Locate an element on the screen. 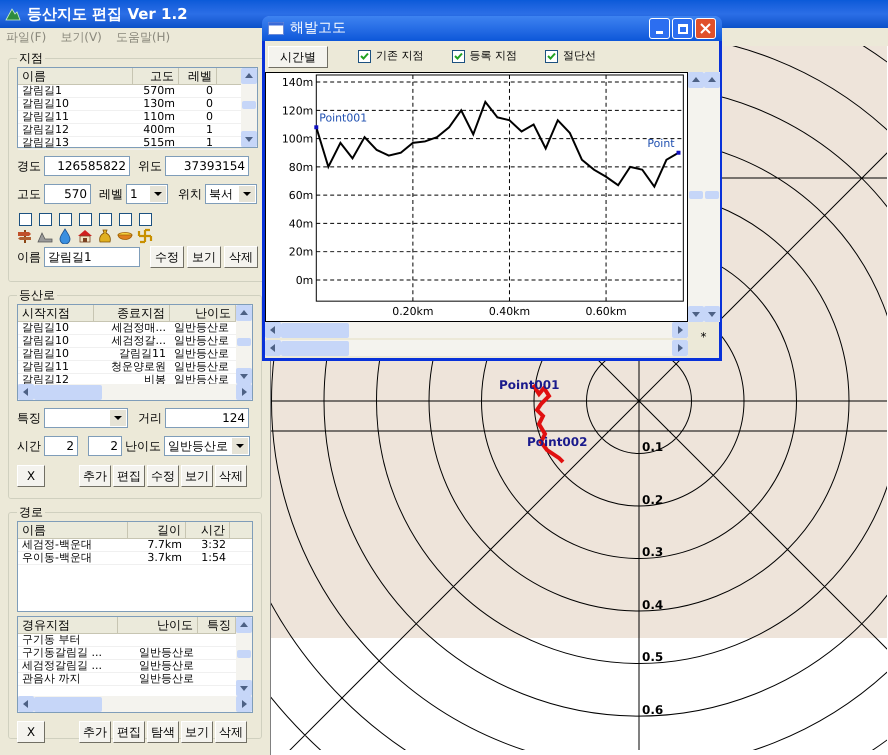 This screenshot has height=755, width=888. corner-label: * is located at coordinates (704, 337).